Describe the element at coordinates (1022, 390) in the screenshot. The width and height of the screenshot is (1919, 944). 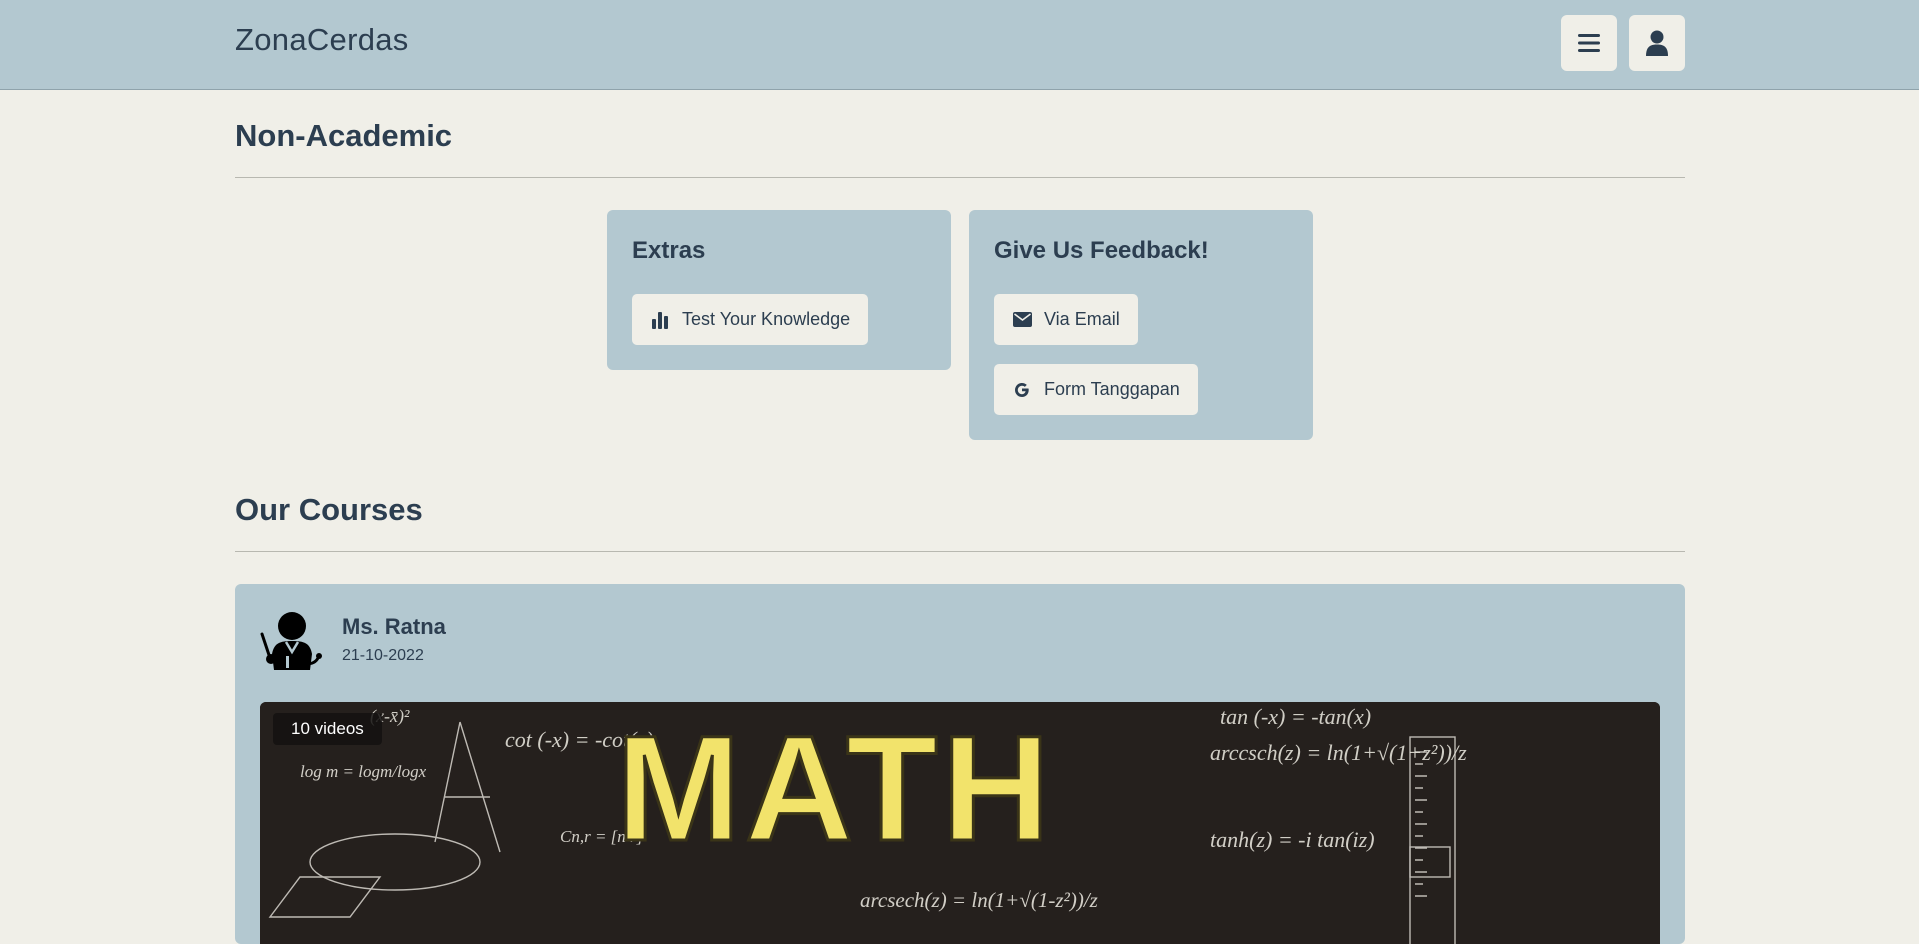
I see `google-icon` at that location.